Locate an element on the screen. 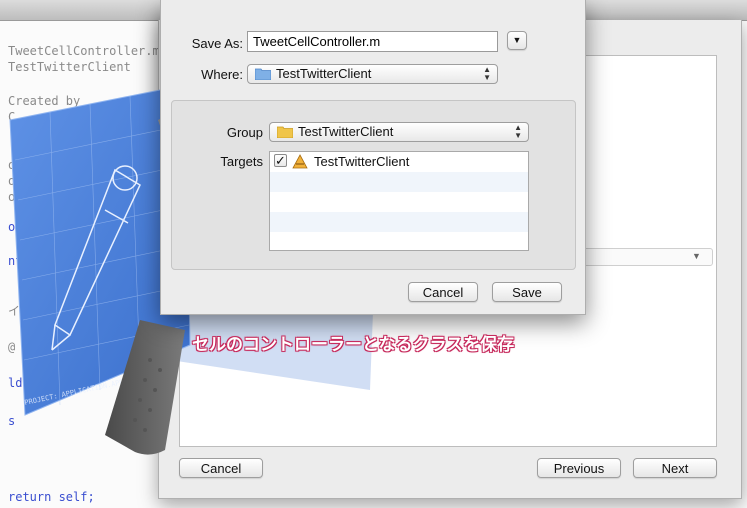 The width and height of the screenshot is (747, 508). group-value: TestTwitterClient is located at coordinates (346, 131).